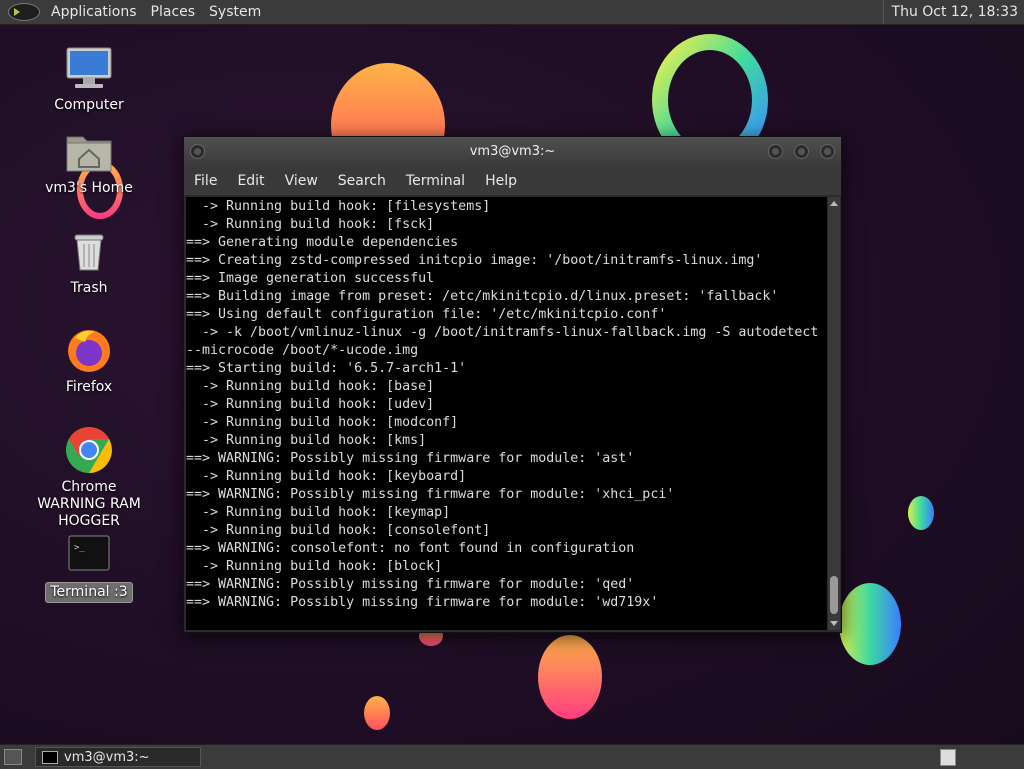  I want to click on chrome-icon, so click(89, 450).